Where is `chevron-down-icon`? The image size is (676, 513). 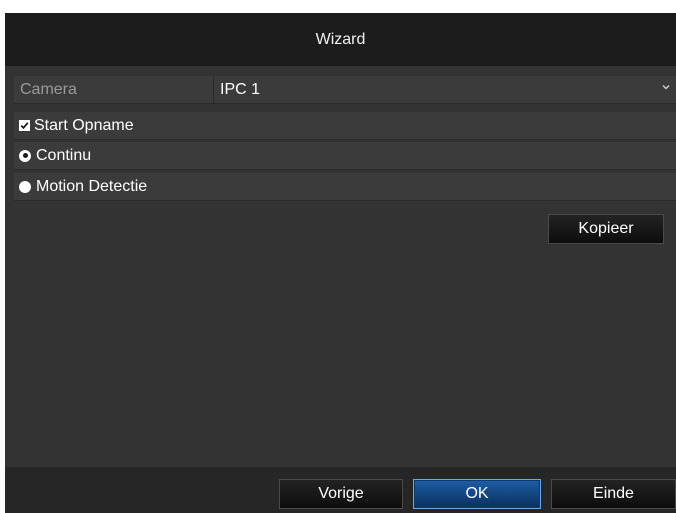 chevron-down-icon is located at coordinates (666, 87).